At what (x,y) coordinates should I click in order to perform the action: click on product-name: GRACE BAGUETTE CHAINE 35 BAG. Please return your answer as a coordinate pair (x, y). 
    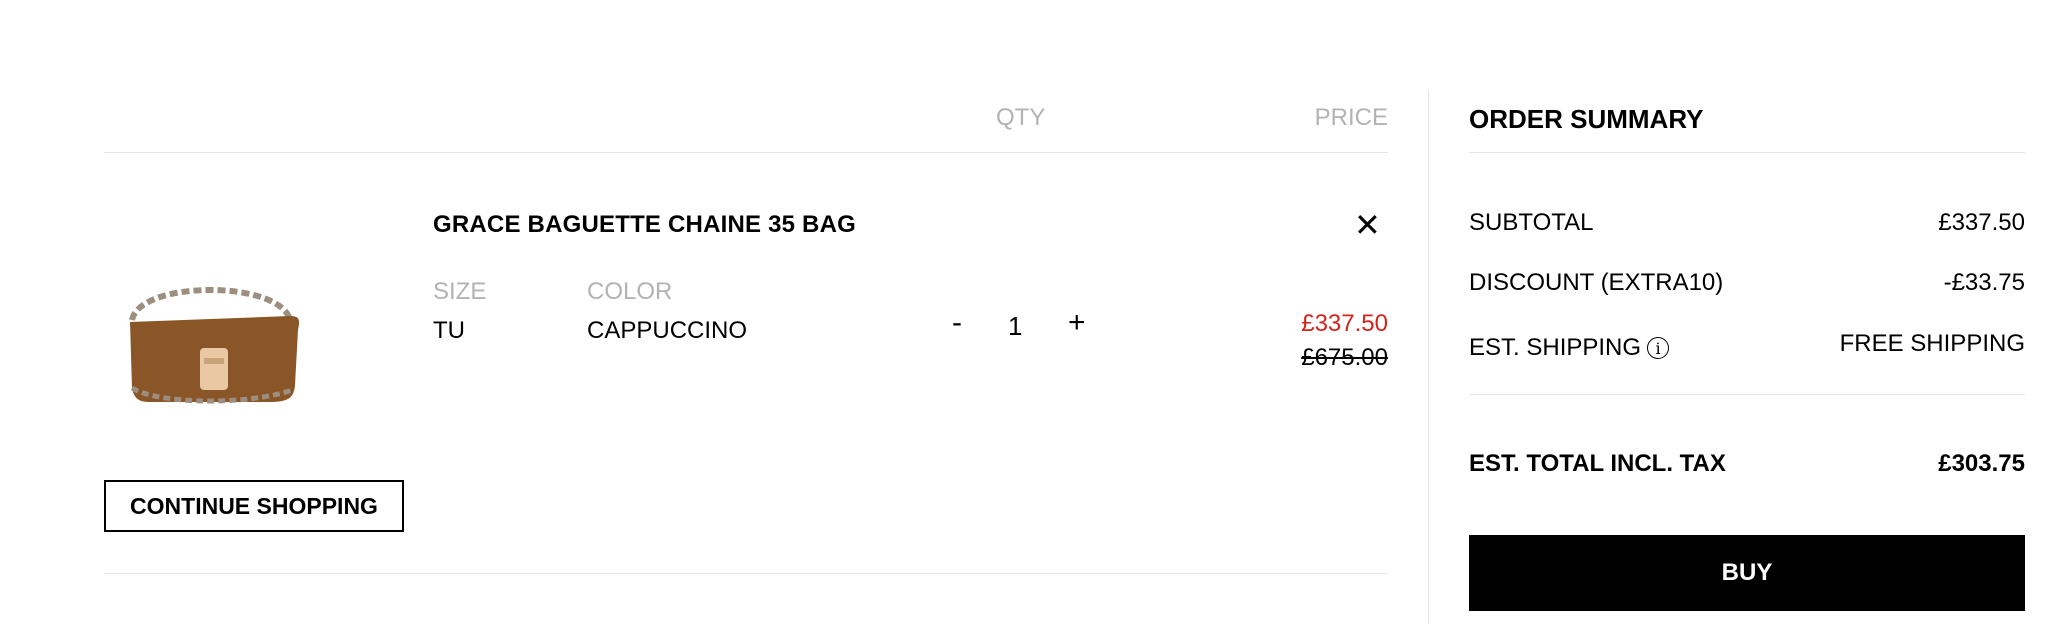
    Looking at the image, I should click on (644, 225).